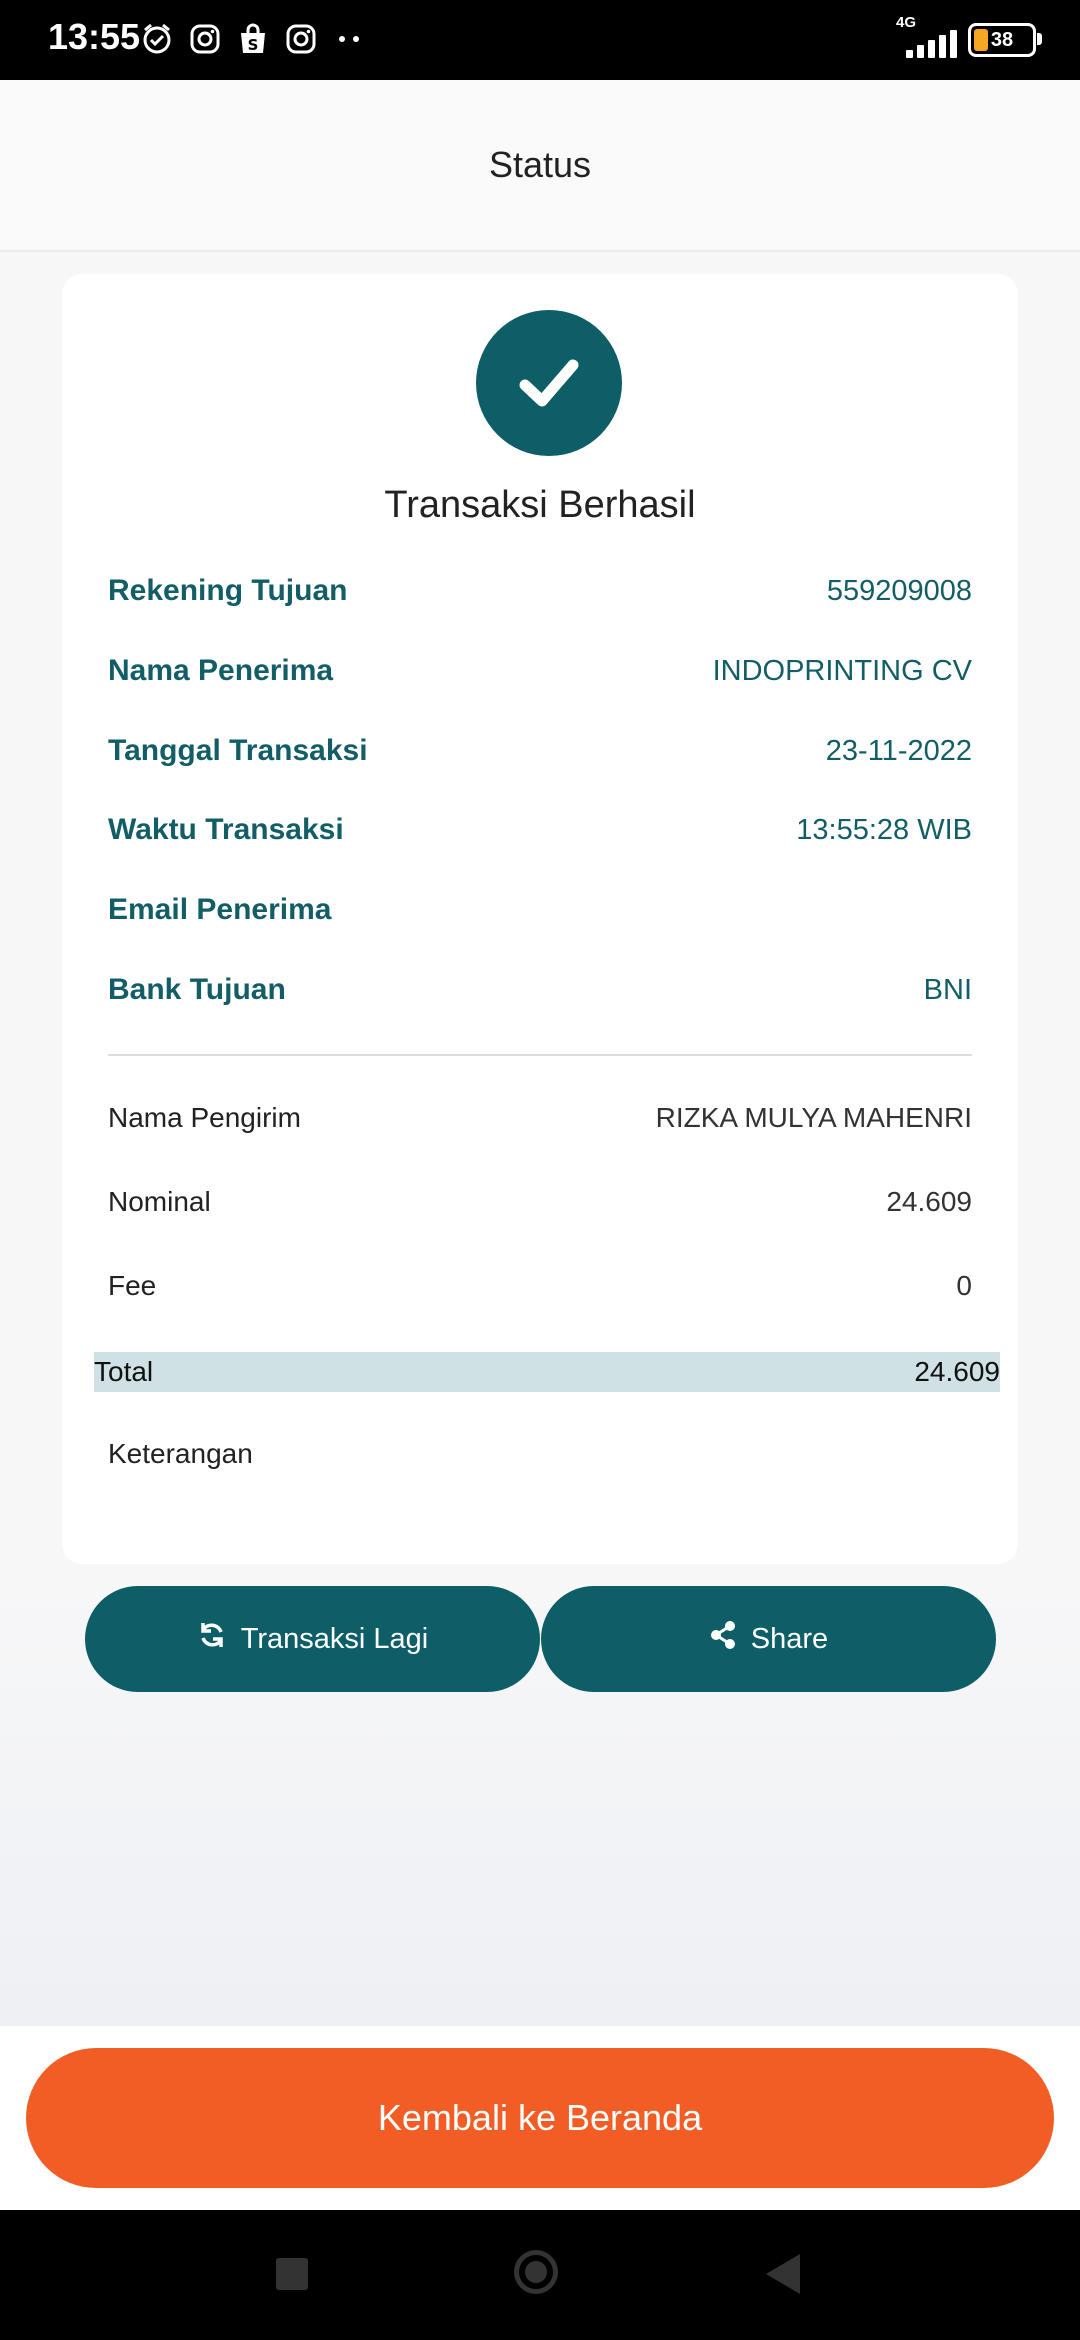 This screenshot has width=1080, height=2340. I want to click on transaksi-lagi-label: Transaksi Lagi, so click(334, 1638).